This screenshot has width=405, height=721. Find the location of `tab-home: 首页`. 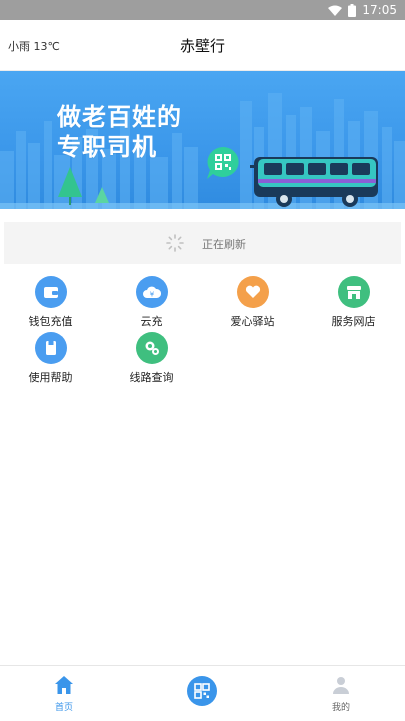

tab-home: 首页 is located at coordinates (64, 693).